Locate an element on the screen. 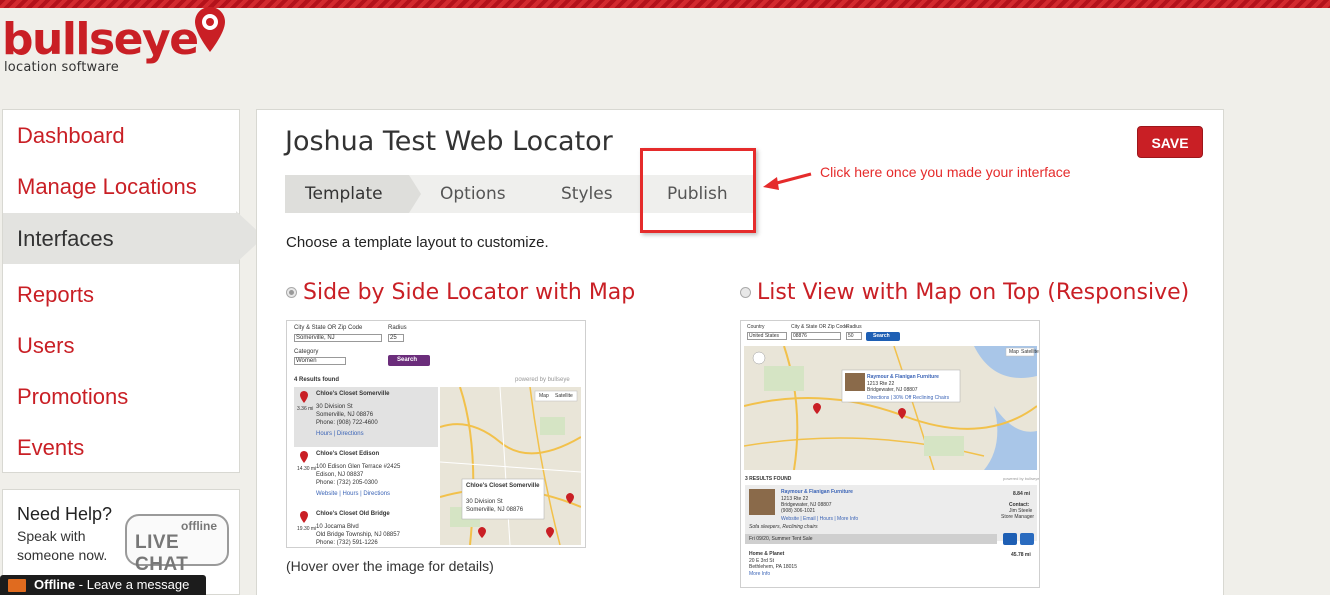  template-radio-list-view is located at coordinates (745, 292).